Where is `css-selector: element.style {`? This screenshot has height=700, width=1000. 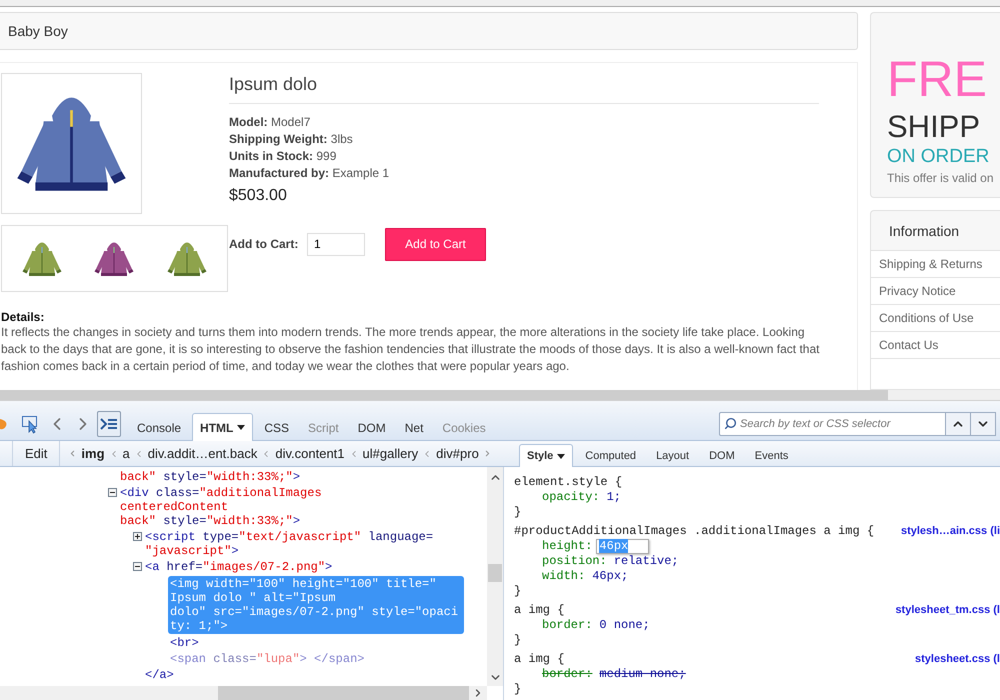
css-selector: element.style { is located at coordinates (568, 482).